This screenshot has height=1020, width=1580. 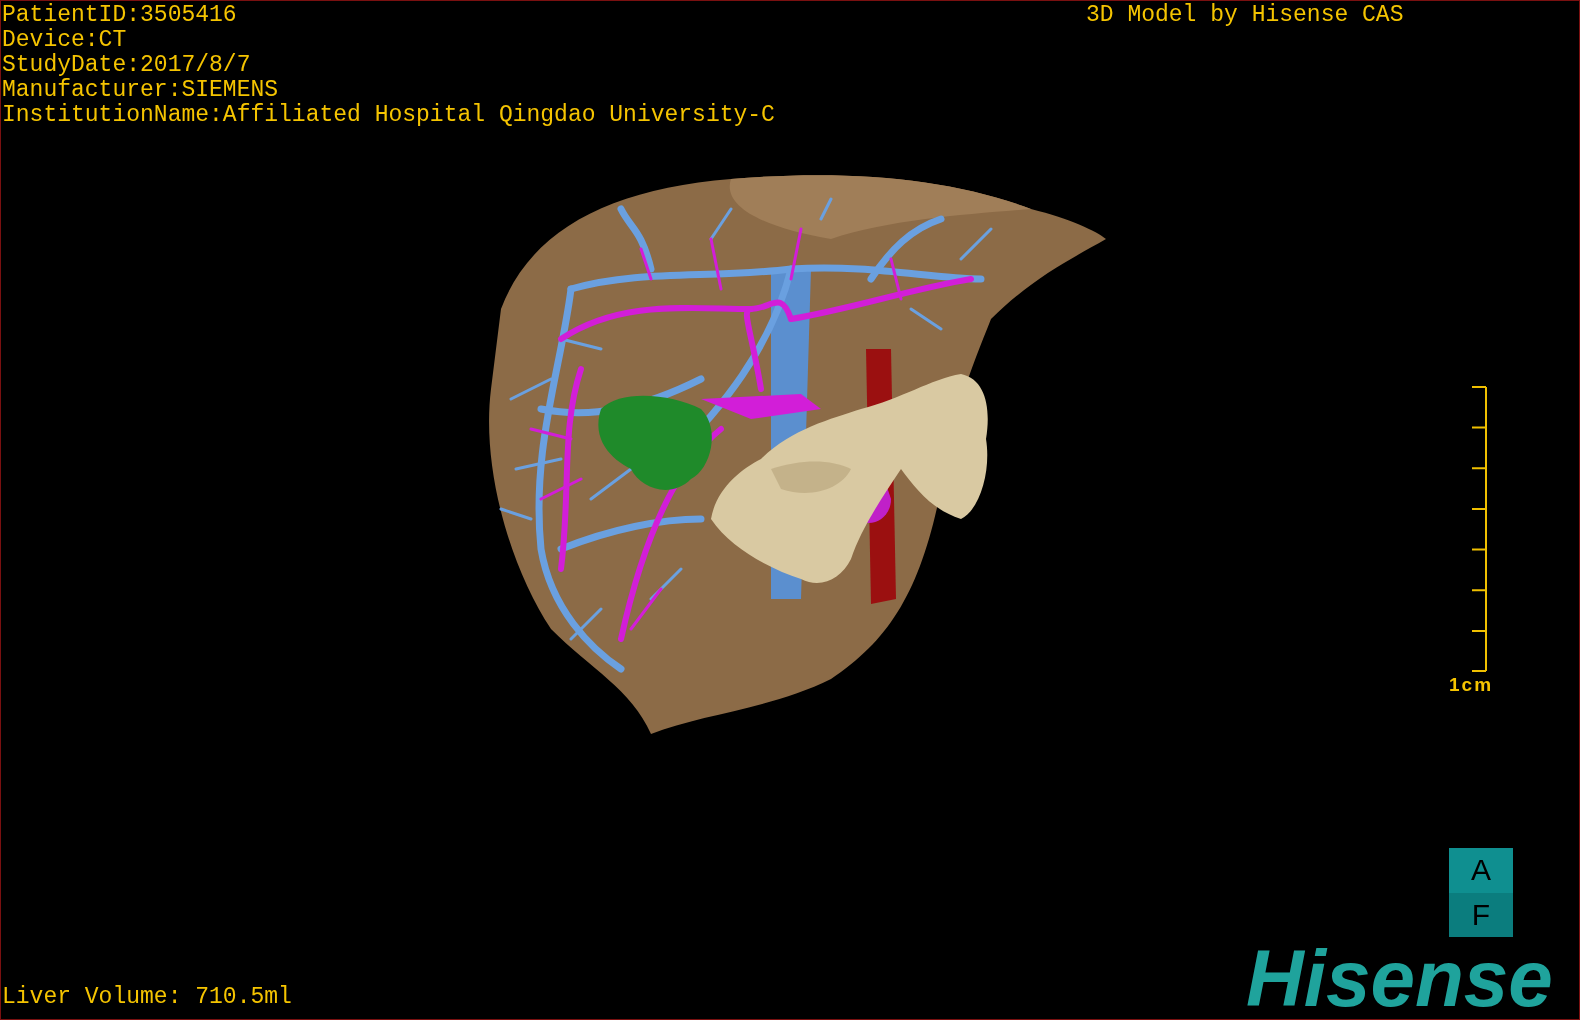 I want to click on orientation-label: F, so click(x=1481, y=914).